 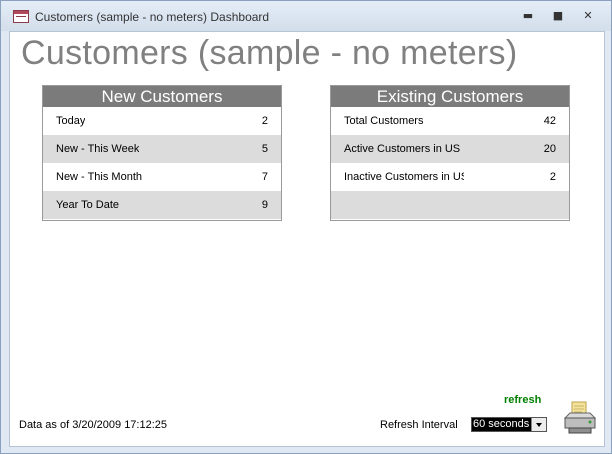 What do you see at coordinates (162, 149) in the screenshot?
I see `new-customers-row: New - This Week 5` at bounding box center [162, 149].